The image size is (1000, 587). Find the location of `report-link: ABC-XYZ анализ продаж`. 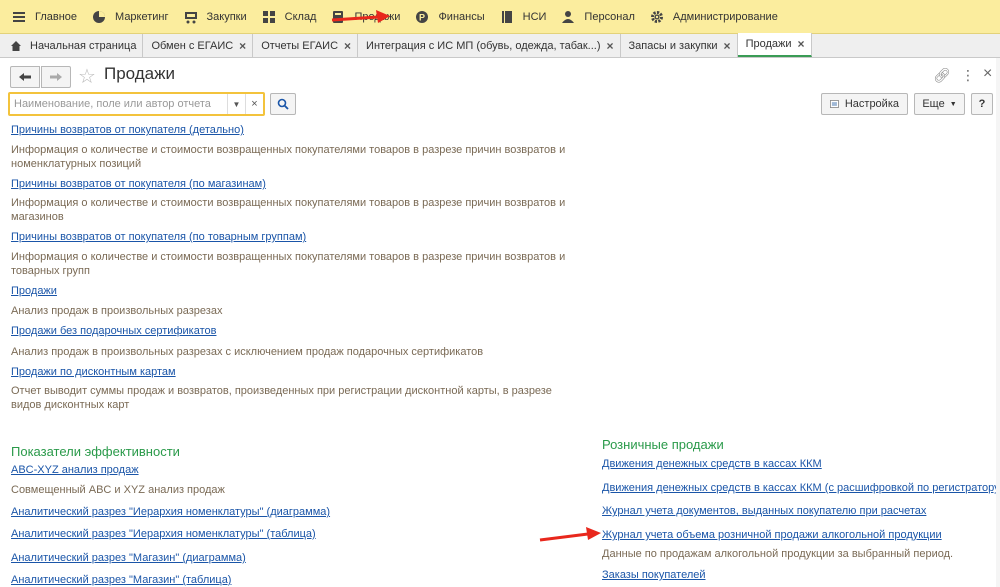

report-link: ABC-XYZ анализ продаж is located at coordinates (75, 470).